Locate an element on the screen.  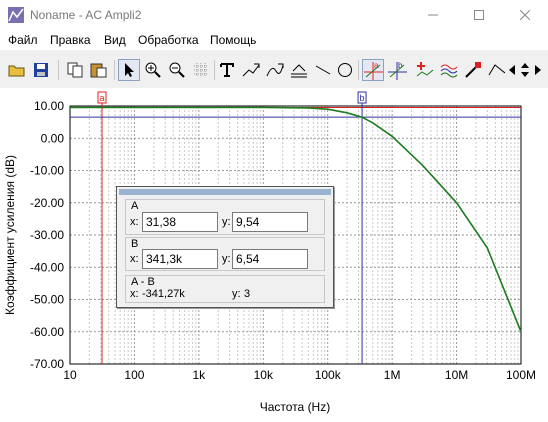
menu-help: Помощь is located at coordinates (233, 40).